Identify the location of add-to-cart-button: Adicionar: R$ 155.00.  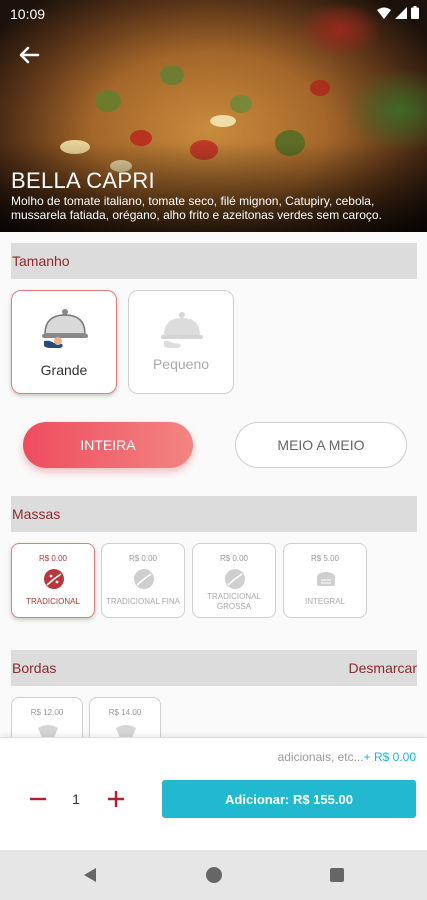
(289, 799).